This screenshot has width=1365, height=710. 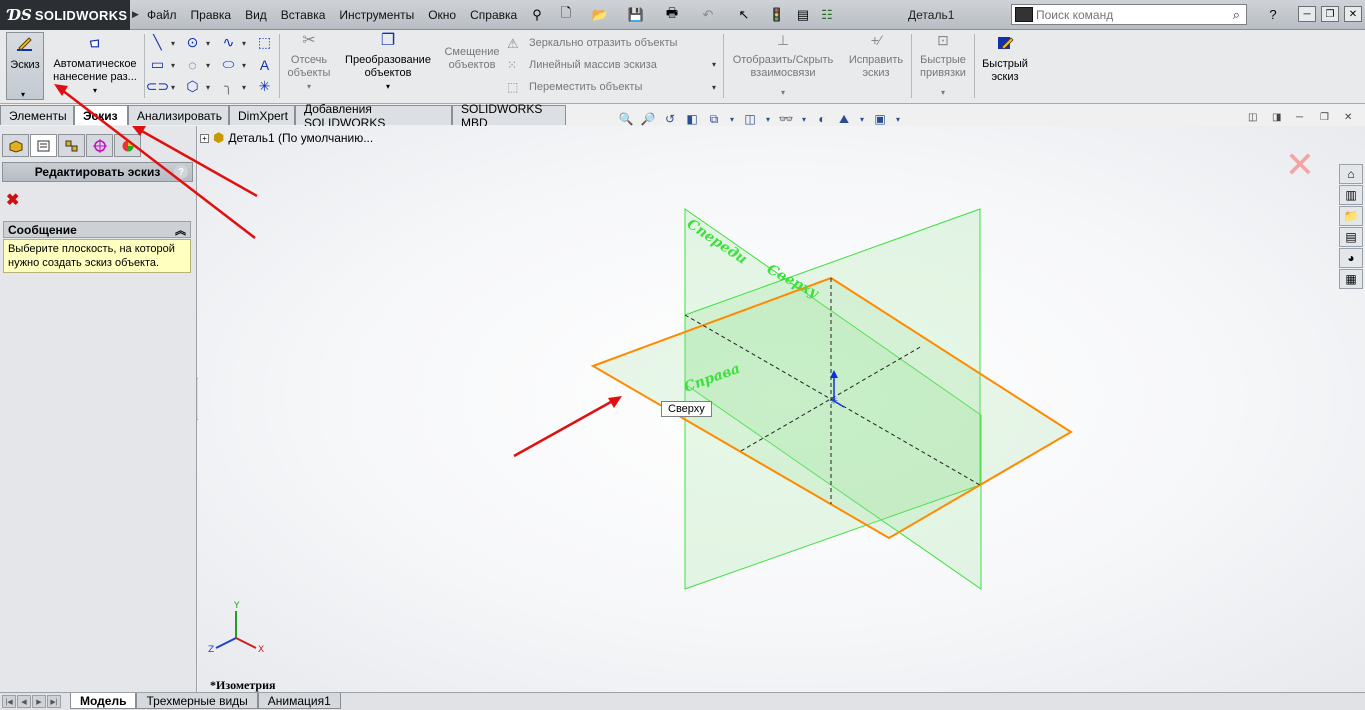 I want to click on sketch-button: Эскиз ▾, so click(x=25, y=66).